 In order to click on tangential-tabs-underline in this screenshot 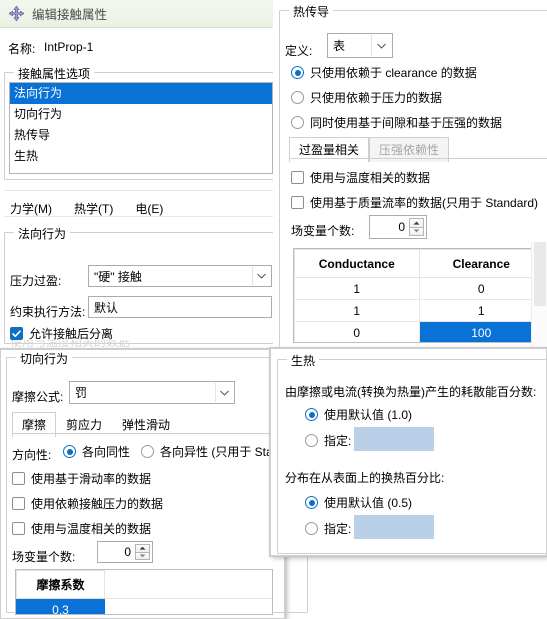, I will do `click(149, 433)`.